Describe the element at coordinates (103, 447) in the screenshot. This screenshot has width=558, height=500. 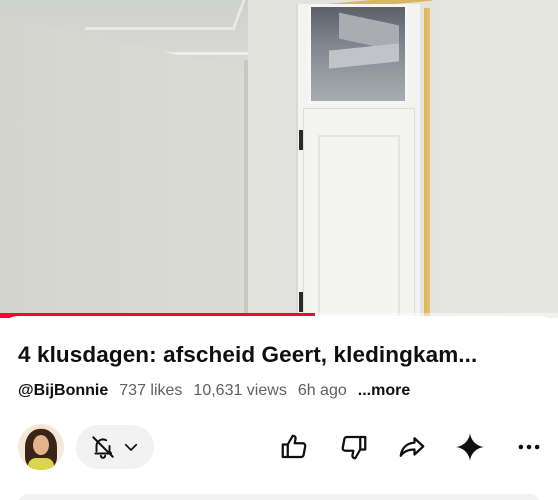
I see `bell-off-icon` at that location.